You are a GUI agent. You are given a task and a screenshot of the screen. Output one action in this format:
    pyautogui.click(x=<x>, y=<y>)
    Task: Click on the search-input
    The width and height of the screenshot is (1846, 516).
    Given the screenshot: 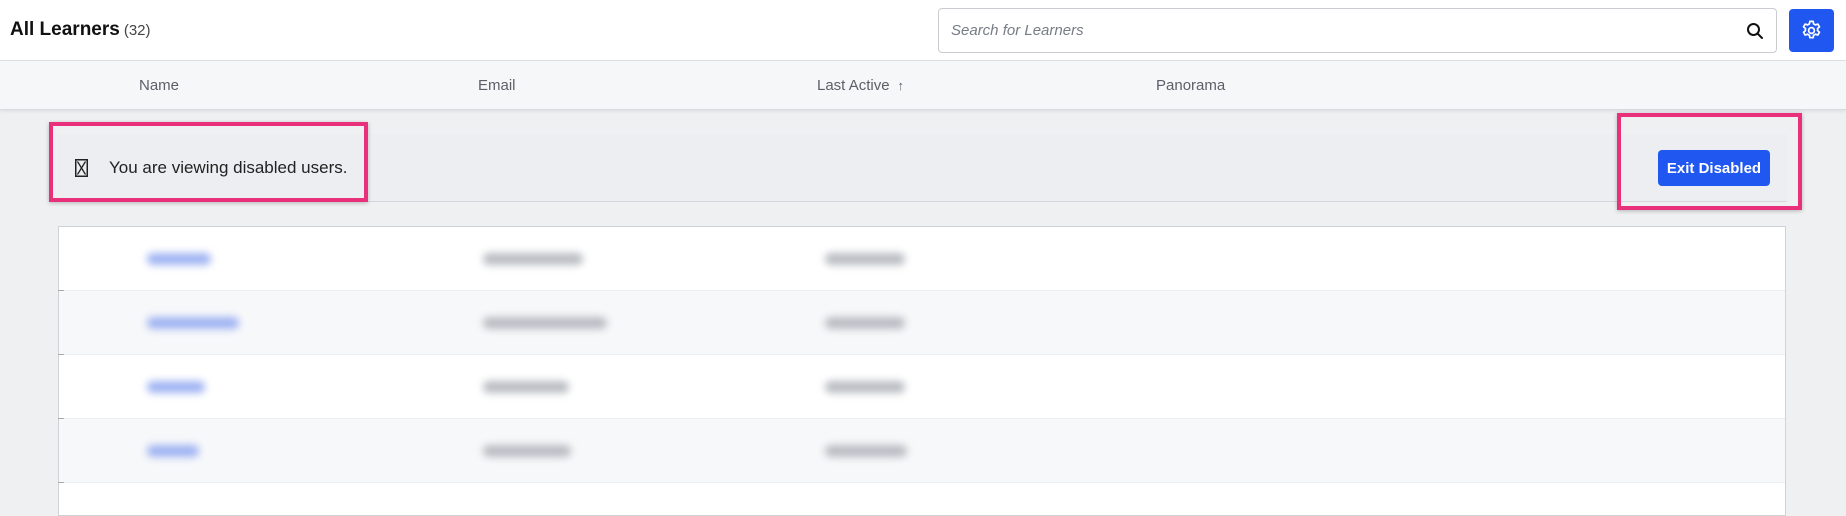 What is the action you would take?
    pyautogui.click(x=1357, y=30)
    